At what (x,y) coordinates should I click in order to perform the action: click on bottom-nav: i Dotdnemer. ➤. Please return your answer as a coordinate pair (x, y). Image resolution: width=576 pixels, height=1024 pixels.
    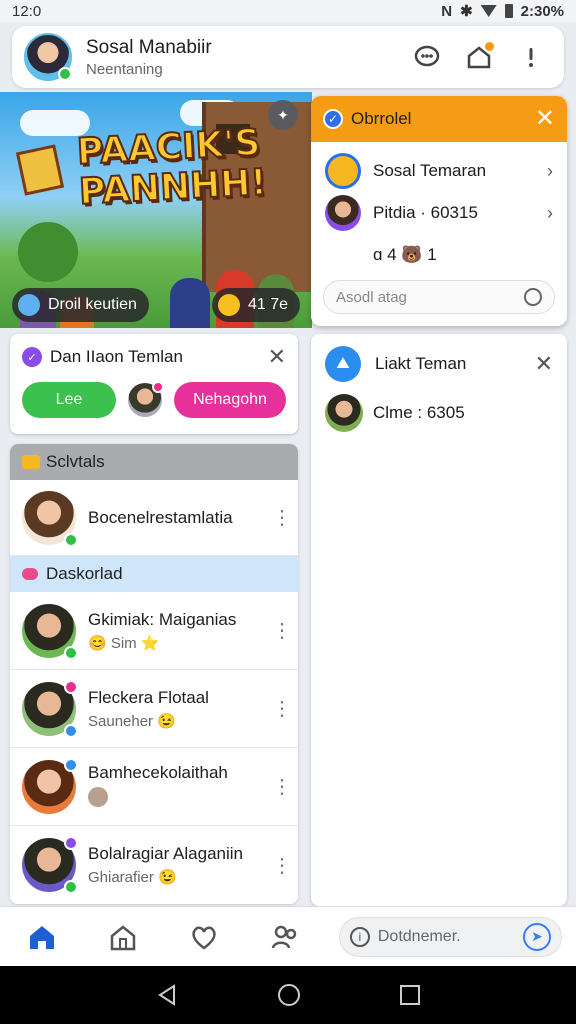
    Looking at the image, I should click on (288, 936).